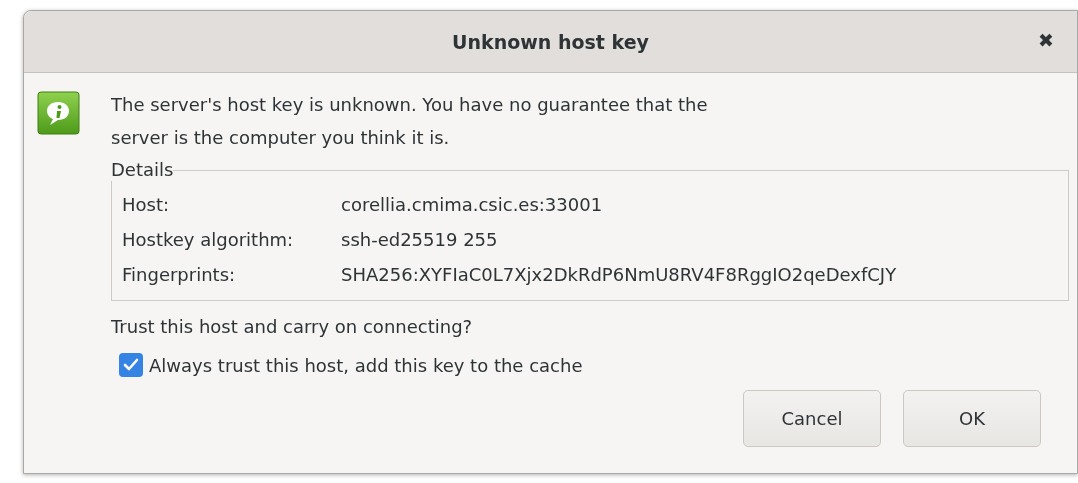 The width and height of the screenshot is (1078, 483). Describe the element at coordinates (292, 327) in the screenshot. I see `question-text: Trust this host and carry on connecting?` at that location.